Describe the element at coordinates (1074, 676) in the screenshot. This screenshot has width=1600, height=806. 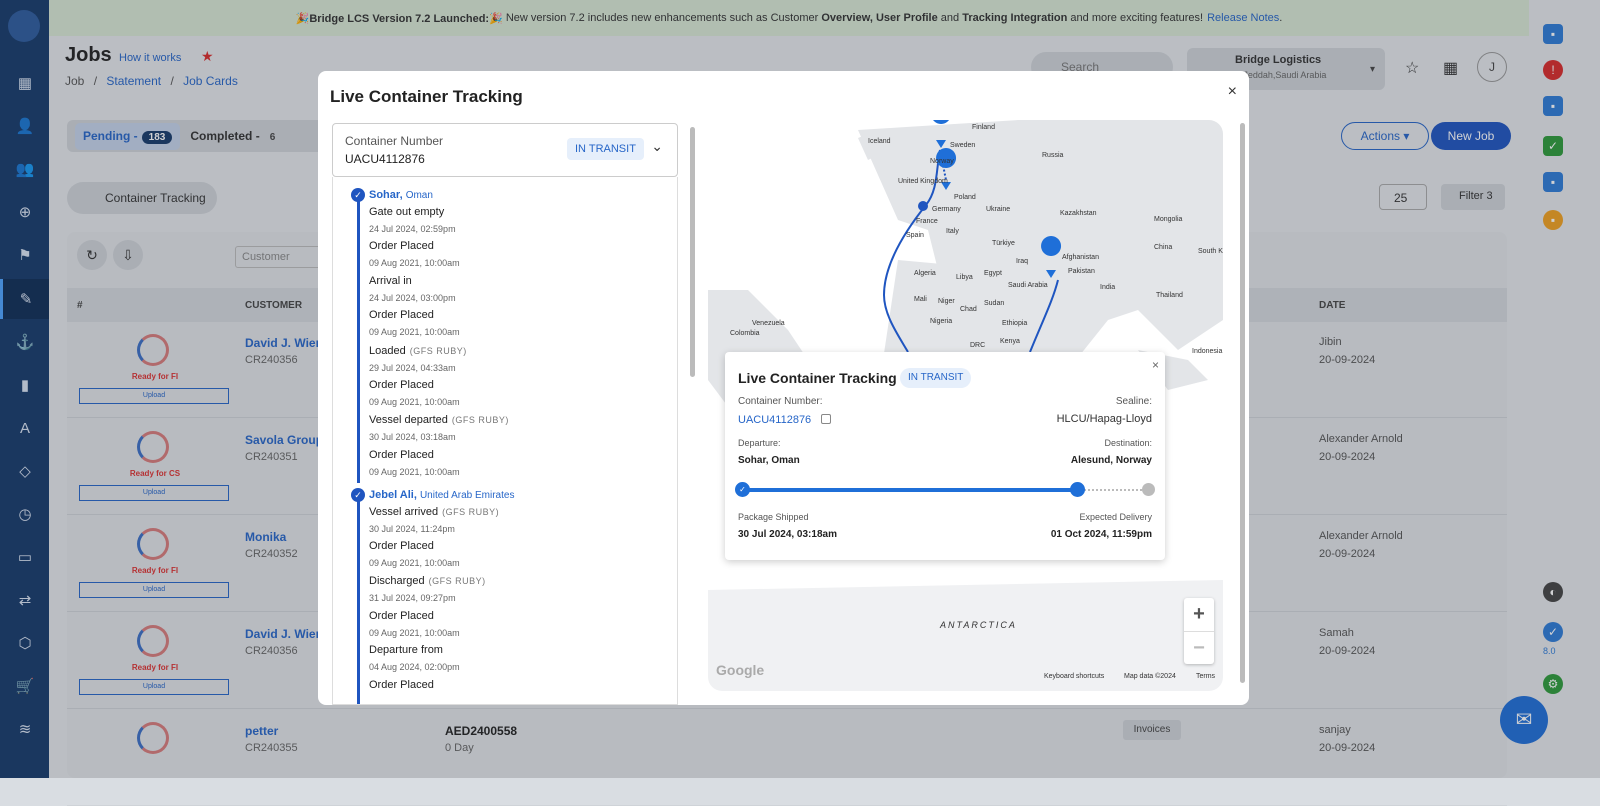
I see `keyboard-shortcuts-link: Keyboard shortcuts` at that location.